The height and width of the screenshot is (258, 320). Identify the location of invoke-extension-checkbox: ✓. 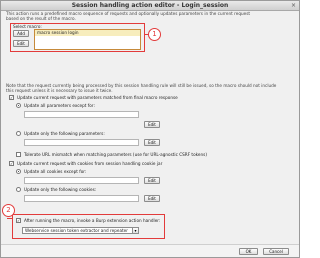
(18, 220).